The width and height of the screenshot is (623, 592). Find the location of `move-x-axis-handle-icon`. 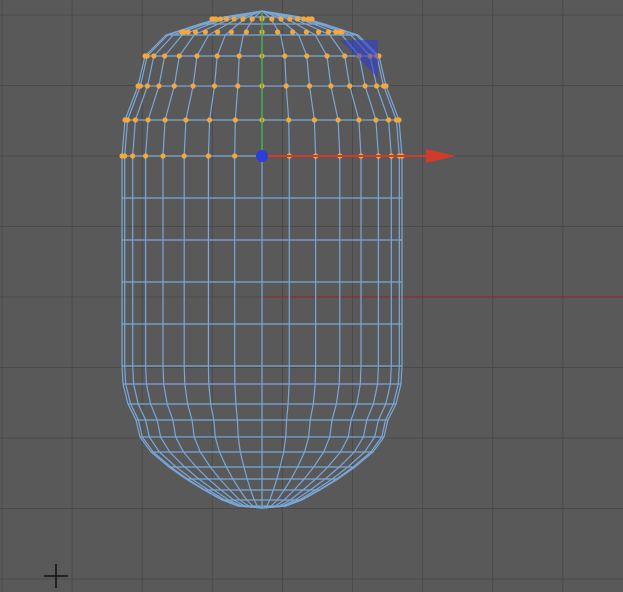

move-x-axis-handle-icon is located at coordinates (441, 156).